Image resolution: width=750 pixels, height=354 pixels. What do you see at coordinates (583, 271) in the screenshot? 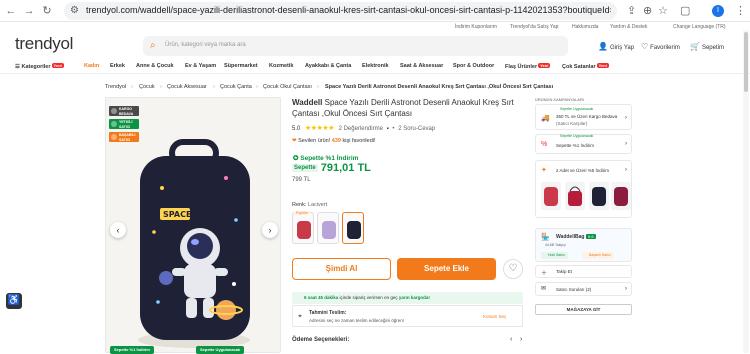
I see `follow-seller: ＋ Takip Et` at bounding box center [583, 271].